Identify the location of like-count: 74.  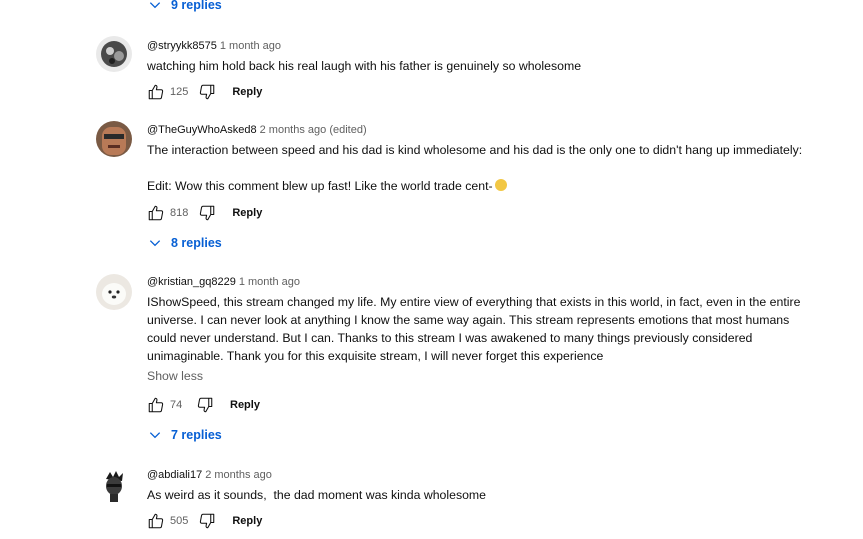
(176, 405).